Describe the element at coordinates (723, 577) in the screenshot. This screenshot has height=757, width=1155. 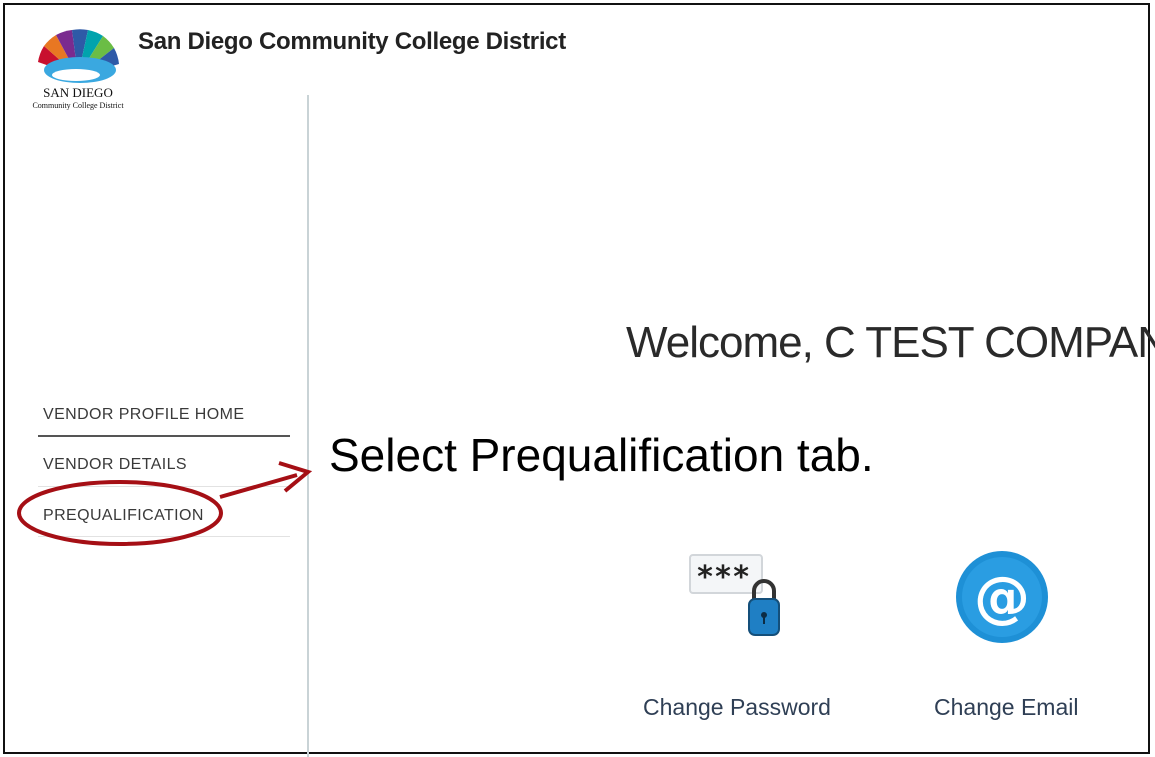
I see `password-mask-text: ***` at that location.